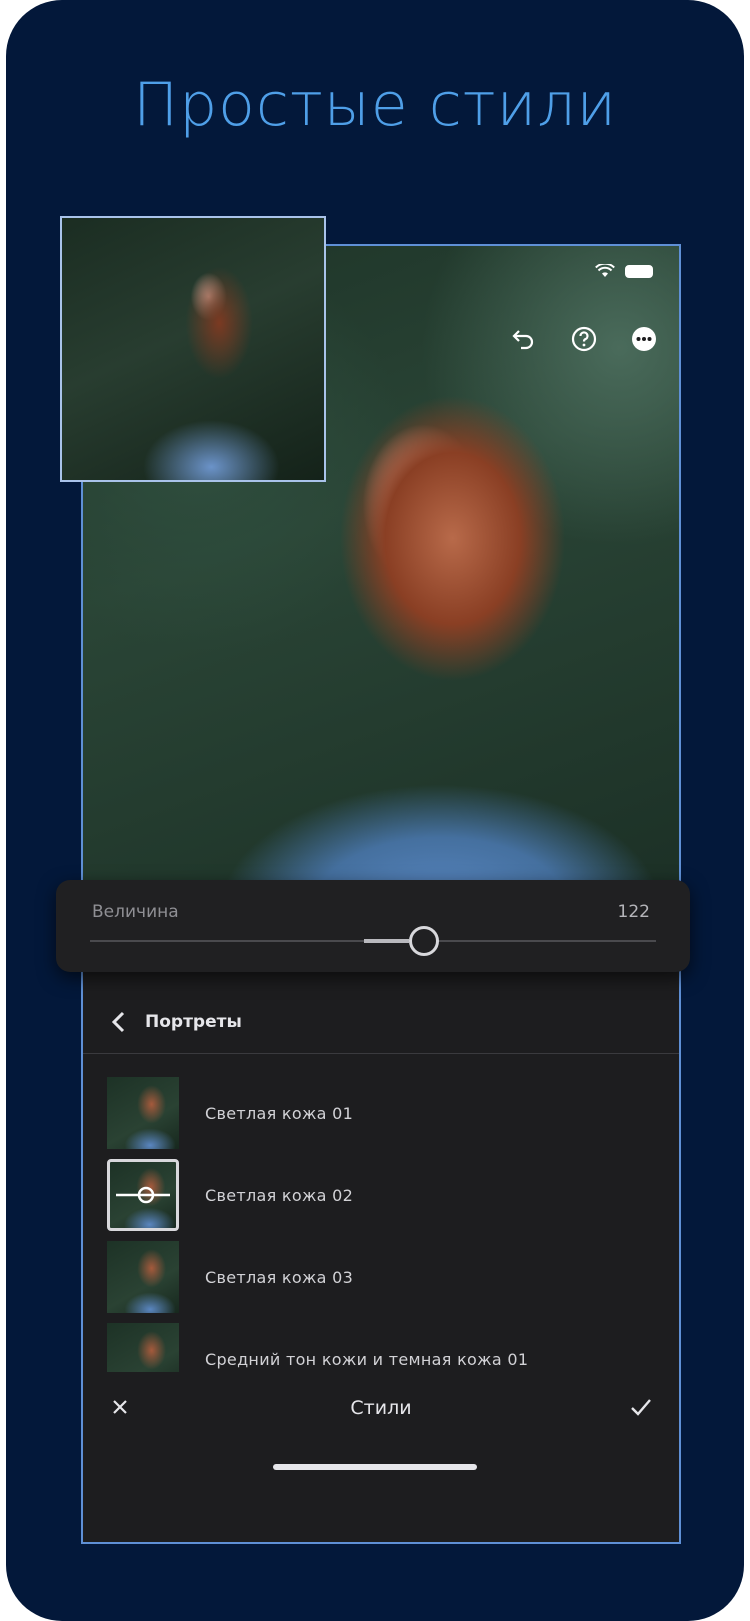 Image resolution: width=750 pixels, height=1621 pixels. What do you see at coordinates (279, 1277) in the screenshot?
I see `style-item-label: Светлая кожа 03` at bounding box center [279, 1277].